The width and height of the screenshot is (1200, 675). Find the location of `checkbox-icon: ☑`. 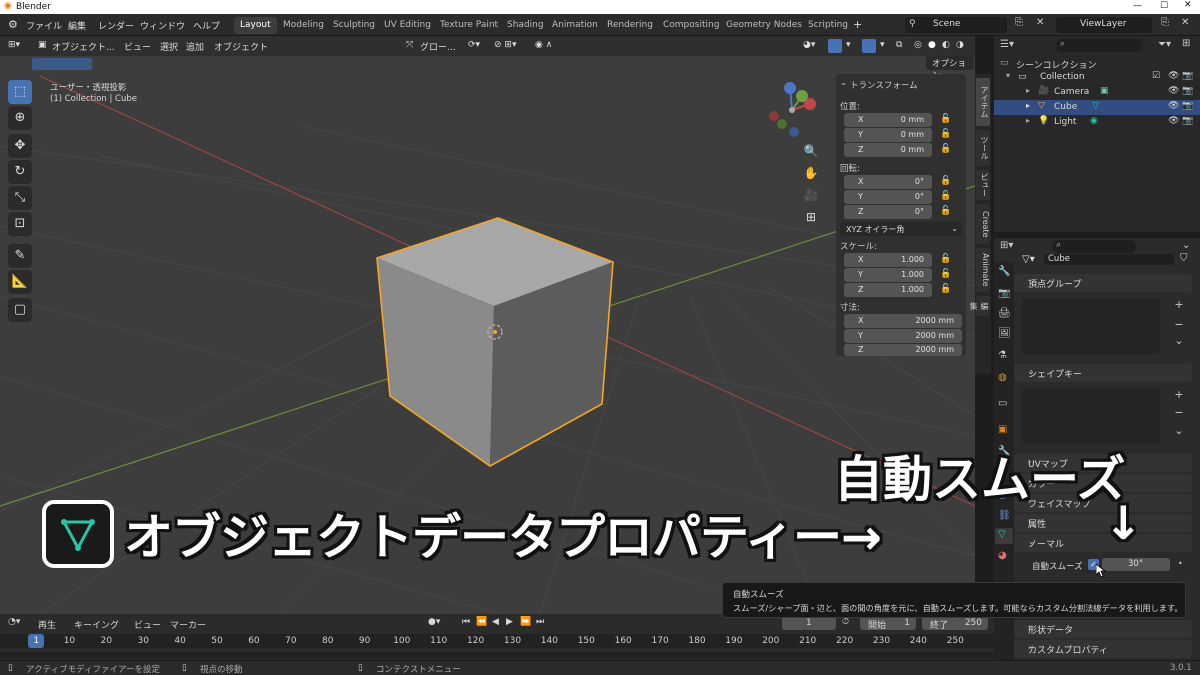

checkbox-icon: ☑ is located at coordinates (1156, 76).